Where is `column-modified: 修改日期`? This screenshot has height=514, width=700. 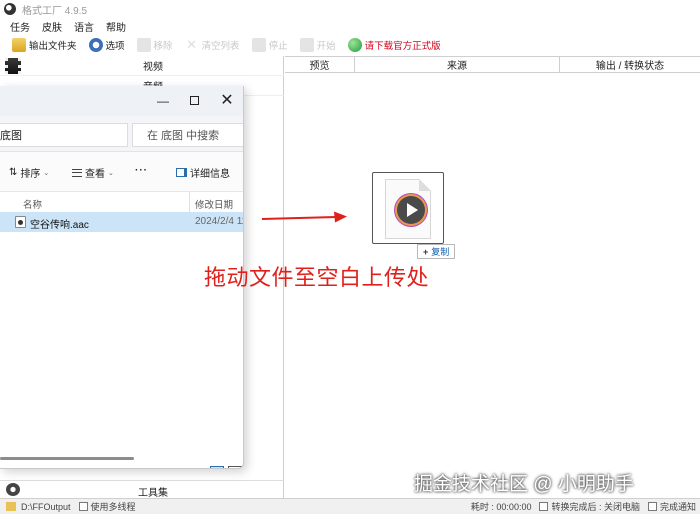 column-modified: 修改日期 is located at coordinates (214, 204).